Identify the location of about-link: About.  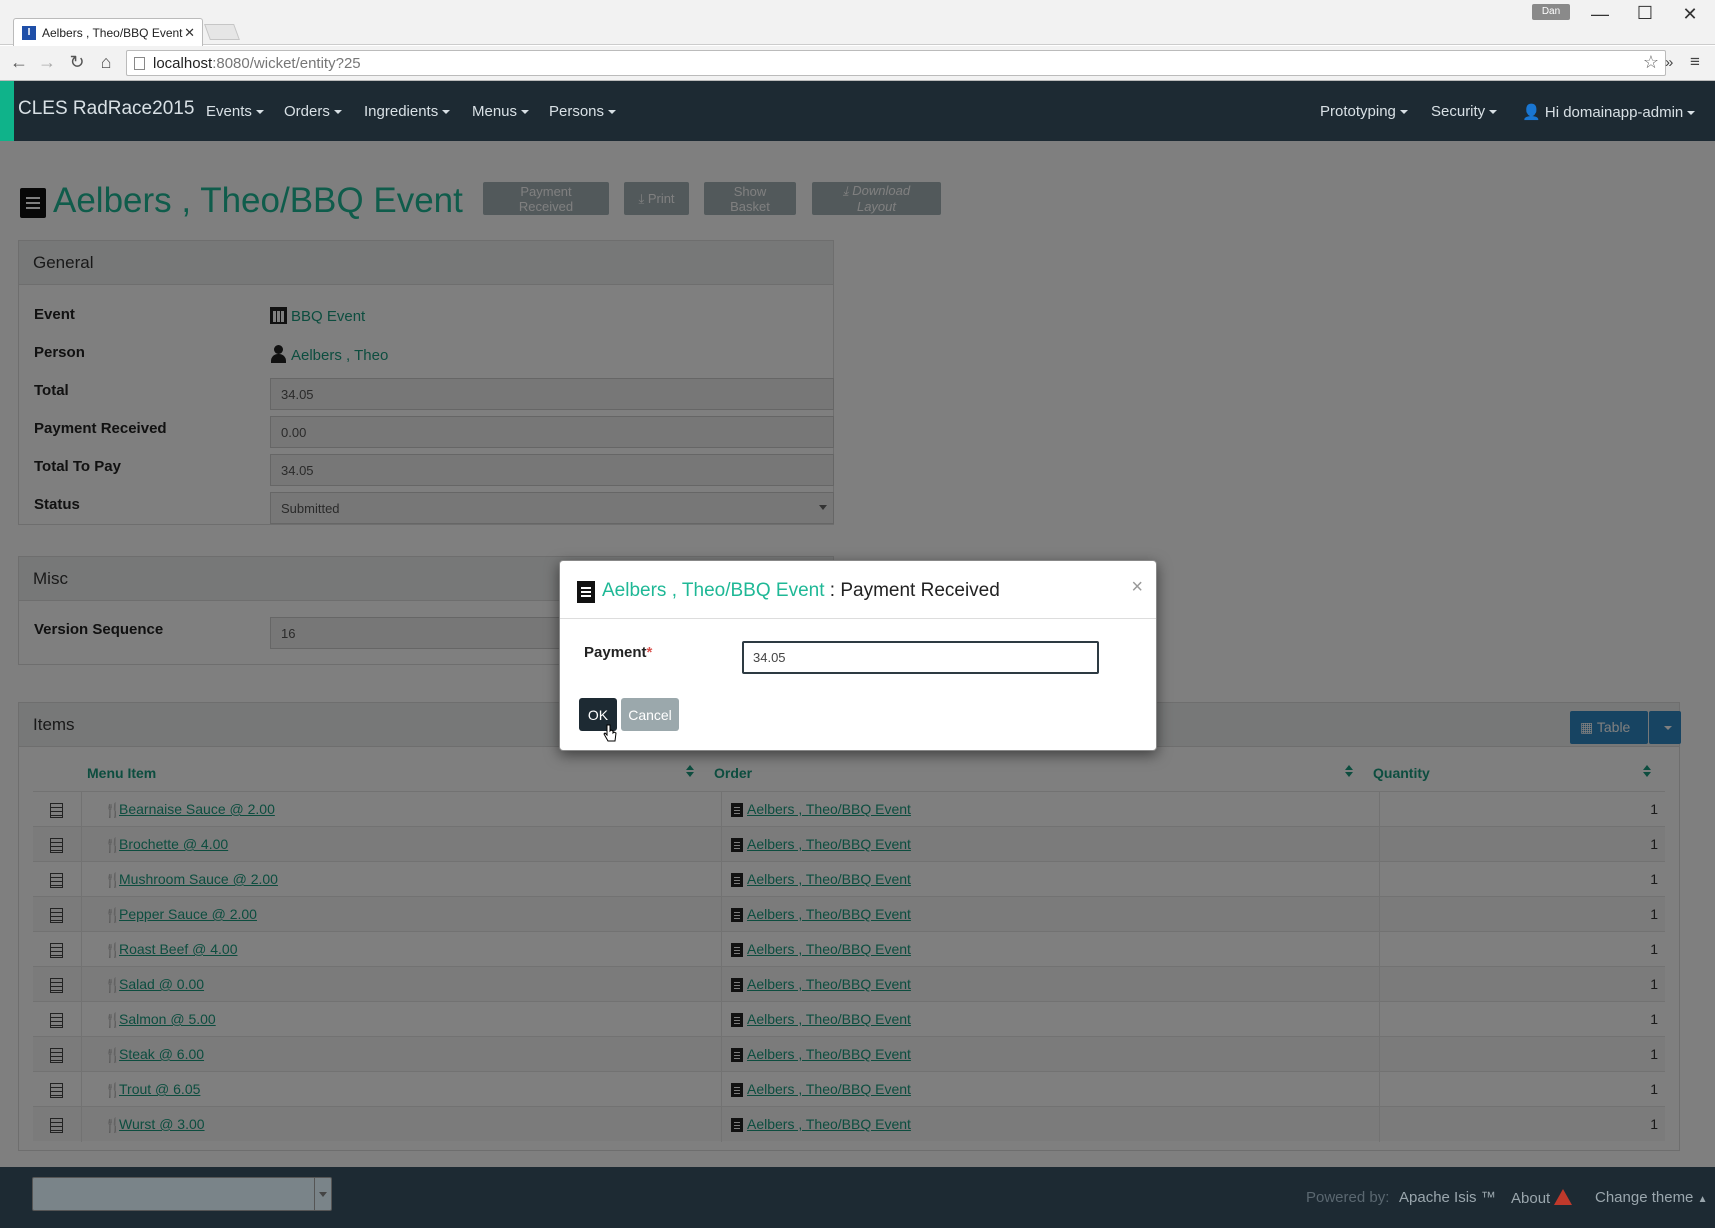
(1542, 1198).